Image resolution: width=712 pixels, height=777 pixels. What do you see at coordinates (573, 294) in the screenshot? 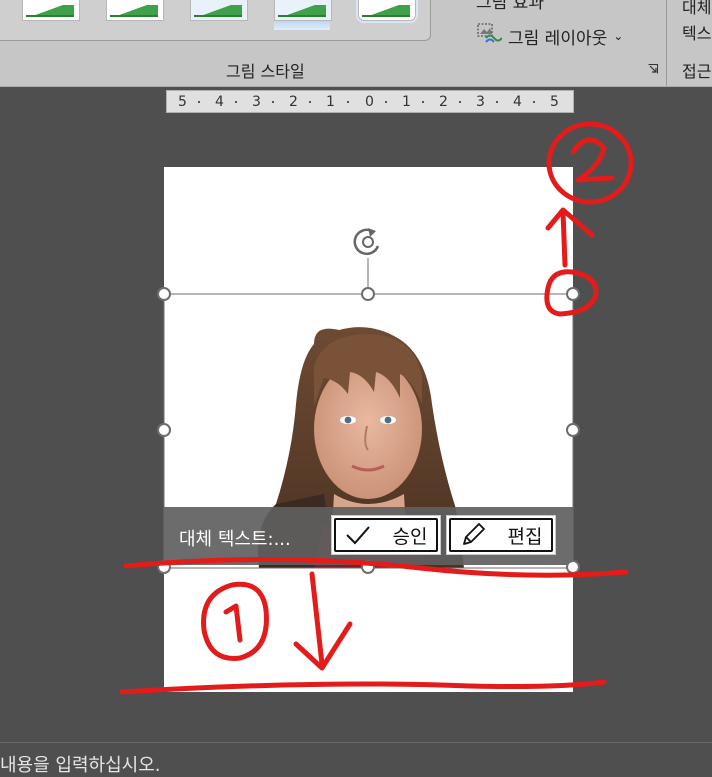
I see `resize-handle-top-right` at bounding box center [573, 294].